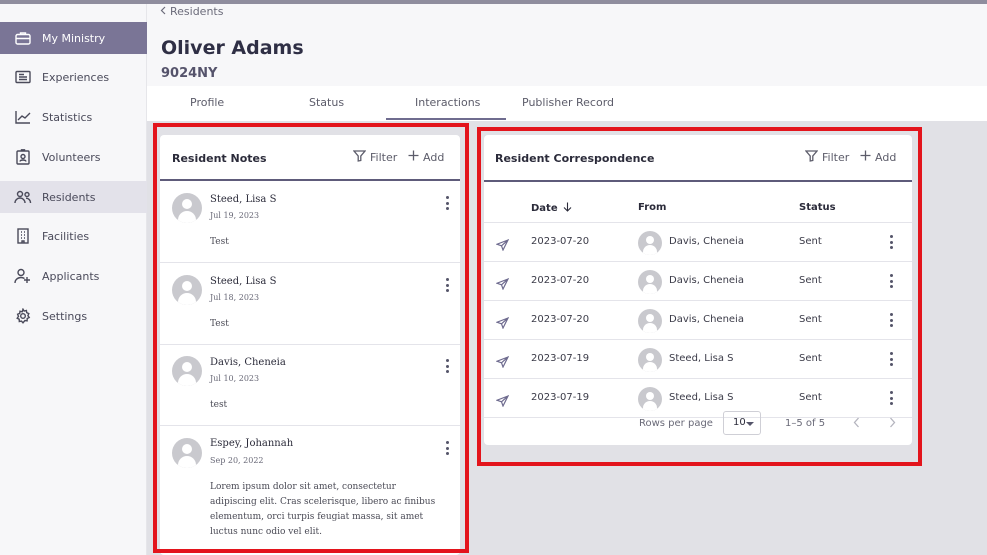 Image resolution: width=987 pixels, height=555 pixels. Describe the element at coordinates (235, 378) in the screenshot. I see `note-date: Jul 10, 2023` at that location.